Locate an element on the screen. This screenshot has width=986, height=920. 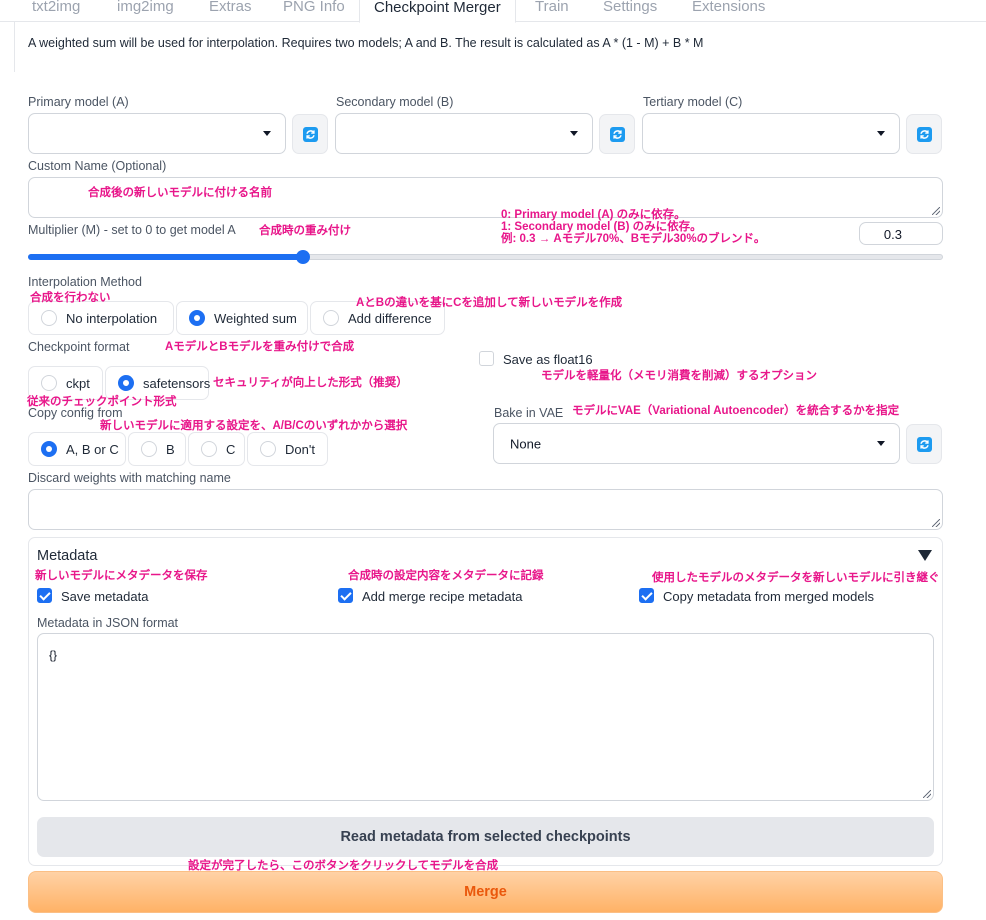
annotation-m-example: 例: 0.3 → Aモデル70%、Bモデル30%のブレンド。 is located at coordinates (633, 239).